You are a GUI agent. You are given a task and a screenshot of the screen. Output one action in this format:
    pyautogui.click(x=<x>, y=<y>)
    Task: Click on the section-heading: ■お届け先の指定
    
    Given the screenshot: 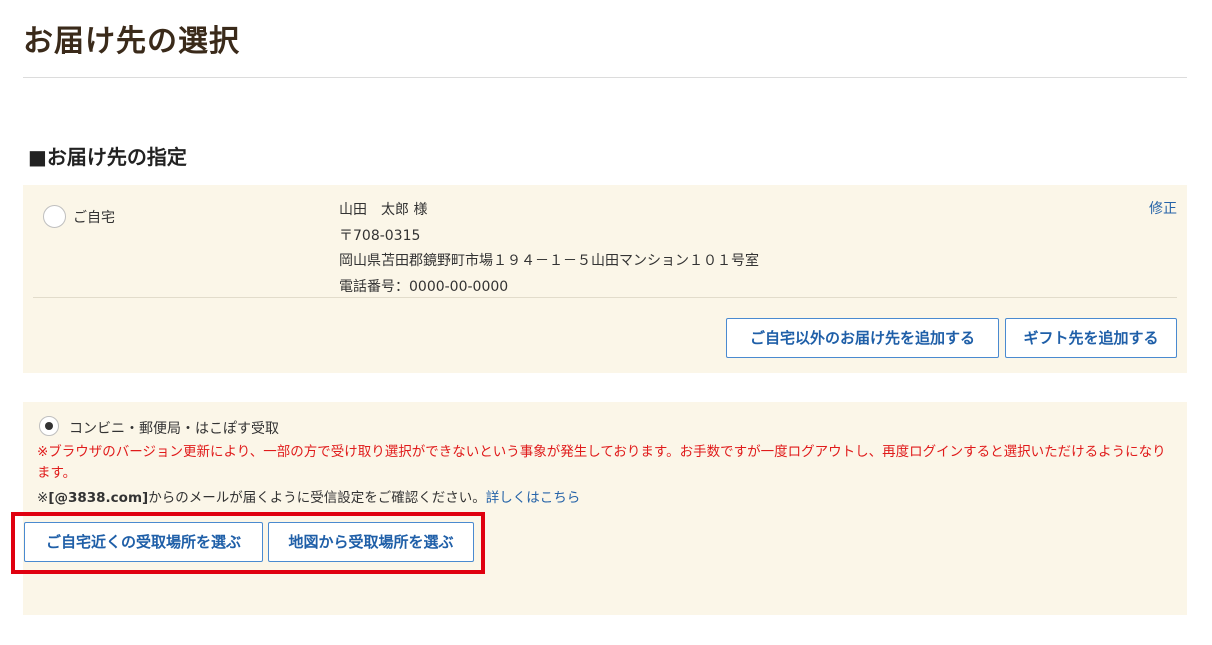 What is the action you would take?
    pyautogui.click(x=107, y=157)
    